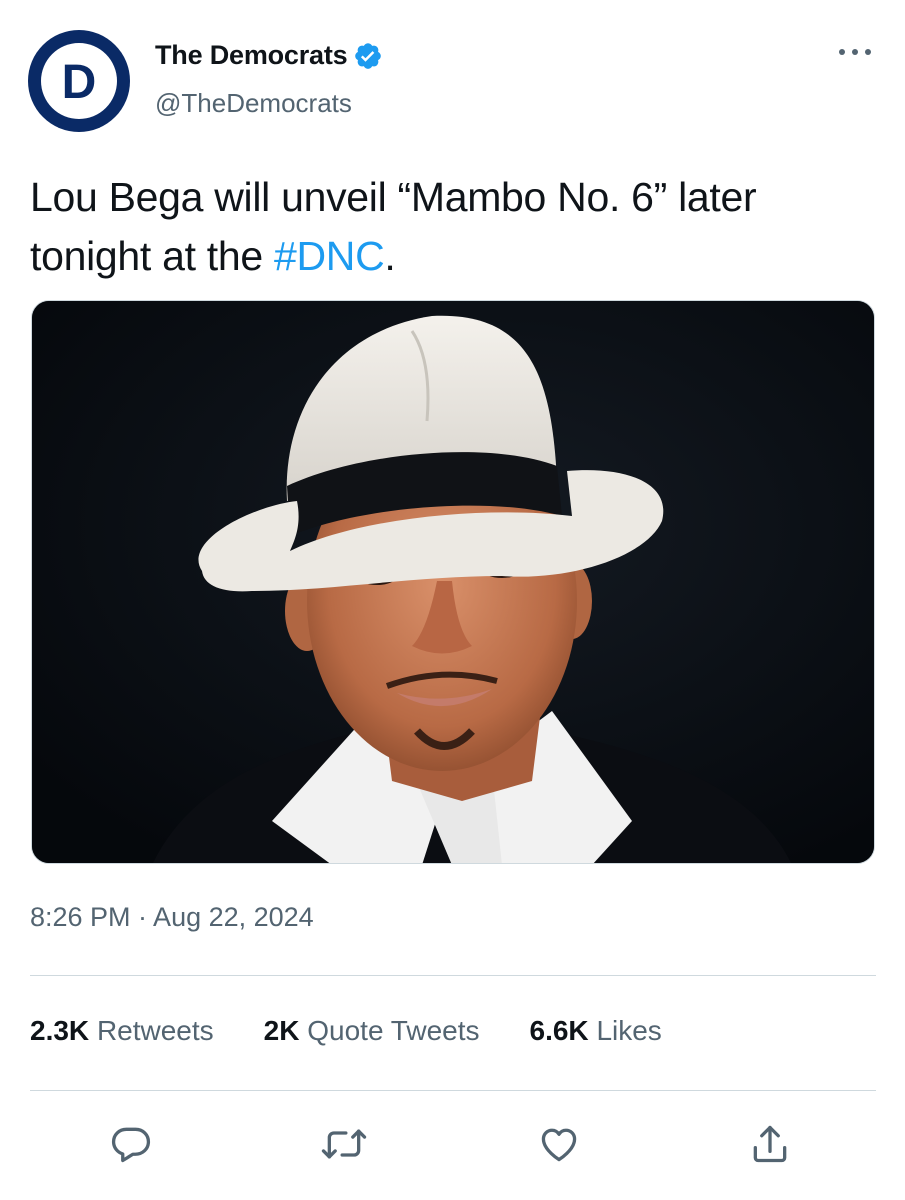 The height and width of the screenshot is (1200, 905). Describe the element at coordinates (453, 975) in the screenshot. I see `divider-top` at that location.